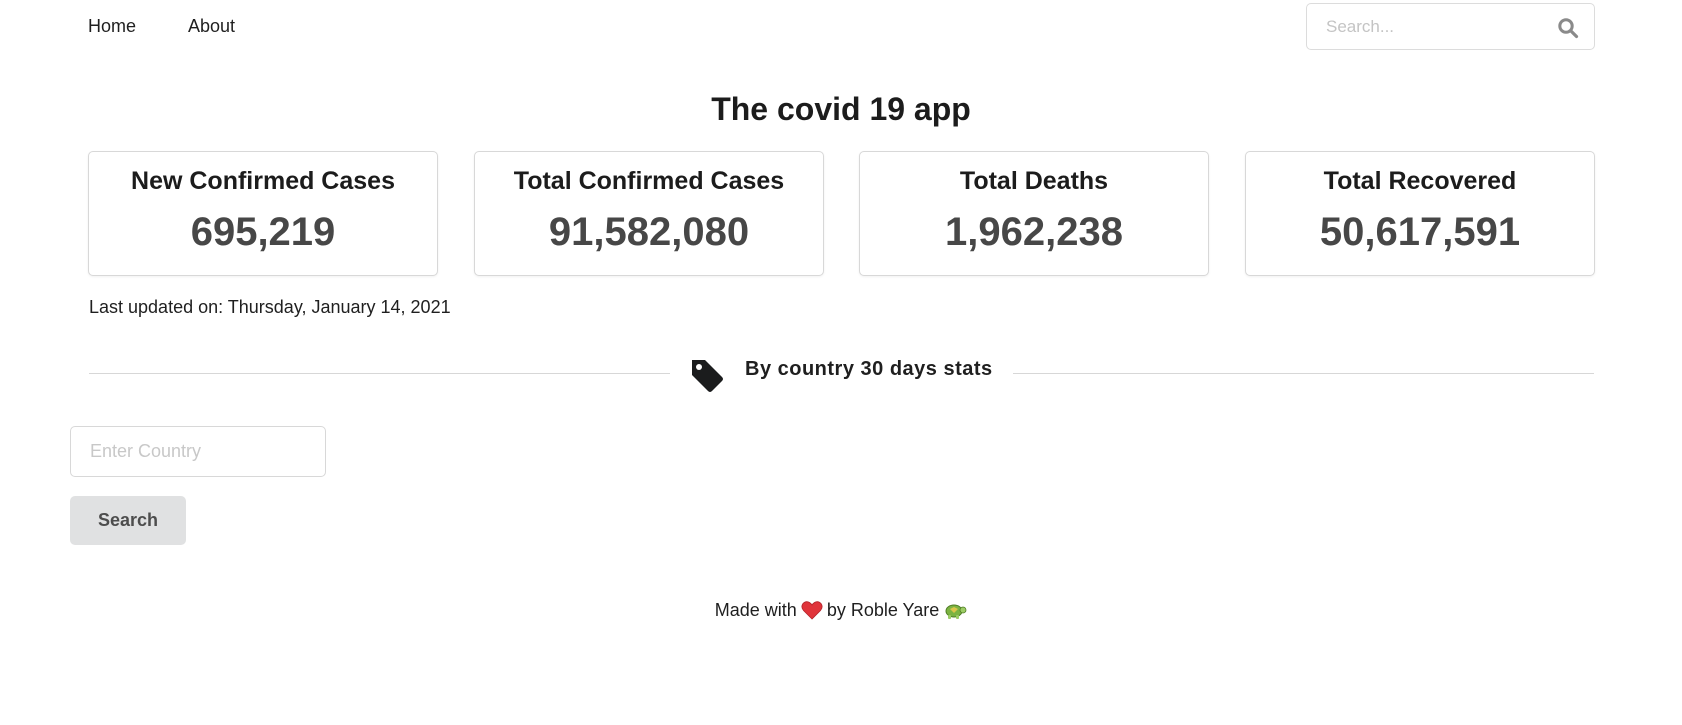  I want to click on heart-icon, so click(812, 610).